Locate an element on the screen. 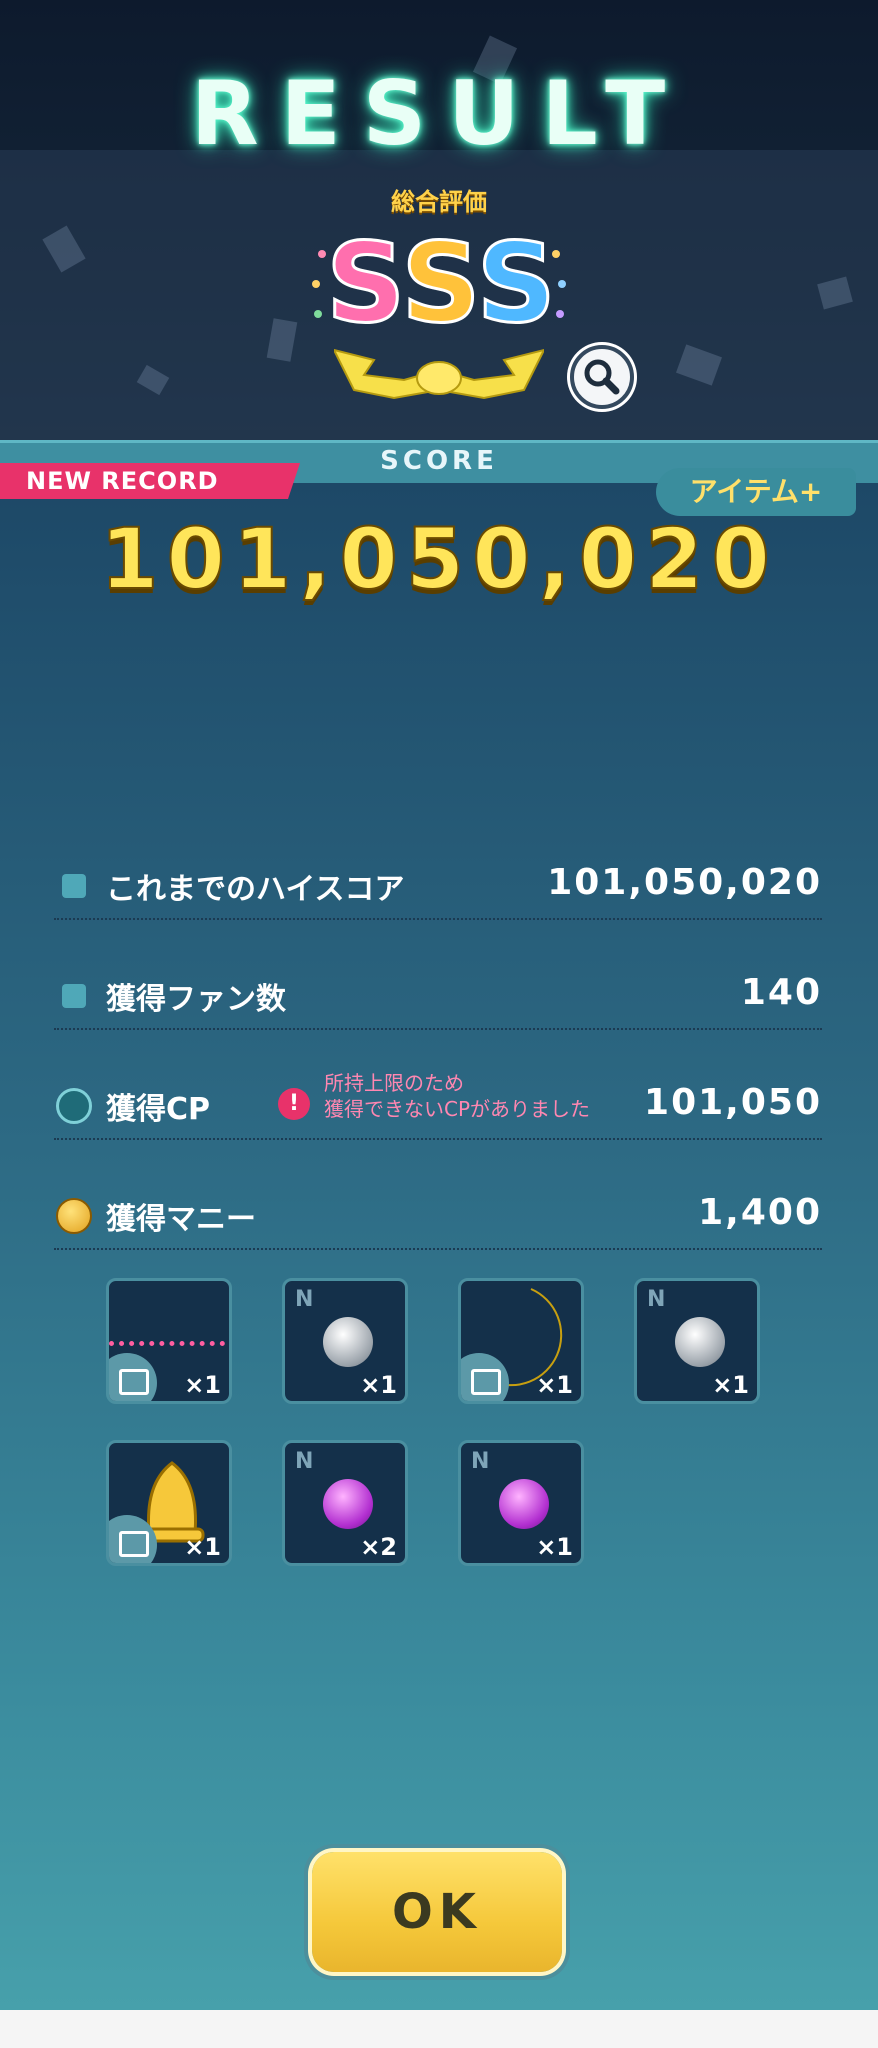 This screenshot has height=2048, width=878. reward-qty: ×2 is located at coordinates (378, 1547).